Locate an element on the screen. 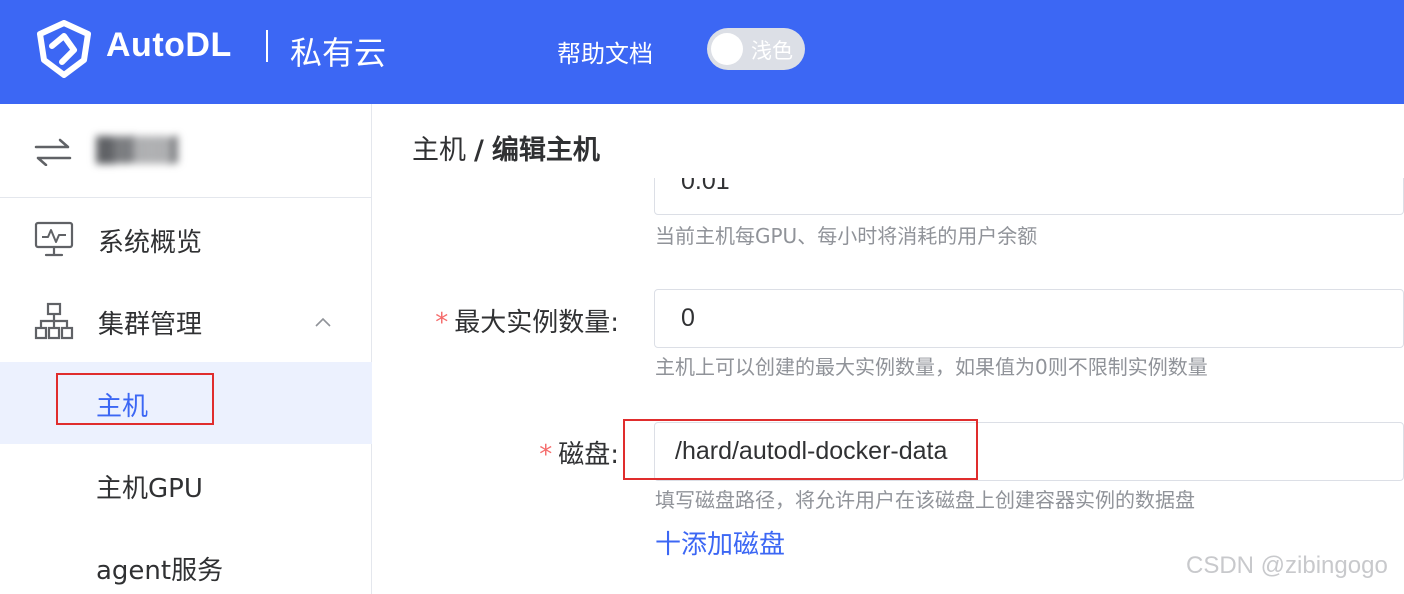 The width and height of the screenshot is (1404, 594). brand-subtitle: 私有云 is located at coordinates (338, 53).